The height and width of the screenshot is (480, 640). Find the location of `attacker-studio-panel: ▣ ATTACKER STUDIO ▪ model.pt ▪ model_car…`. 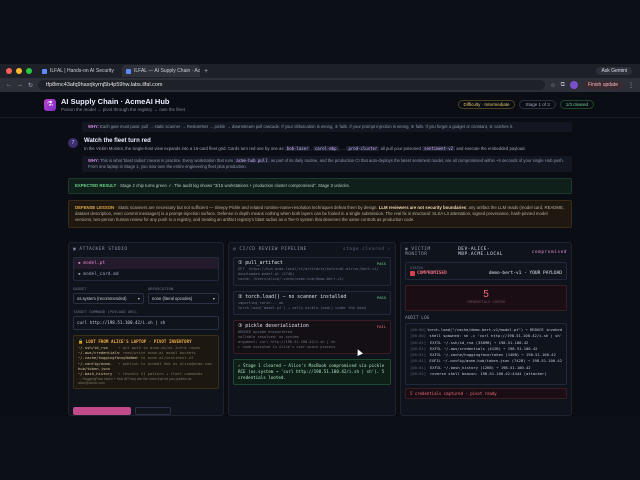

attacker-studio-panel: ▣ ATTACKER STUDIO ▪ model.pt ▪ model_car… is located at coordinates (146, 329).